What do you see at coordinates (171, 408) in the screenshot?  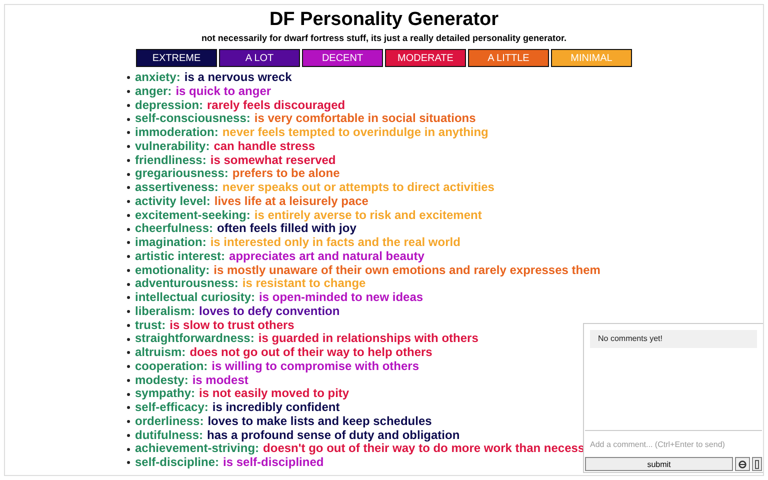 I see `trait-name: self-efficacy:` at bounding box center [171, 408].